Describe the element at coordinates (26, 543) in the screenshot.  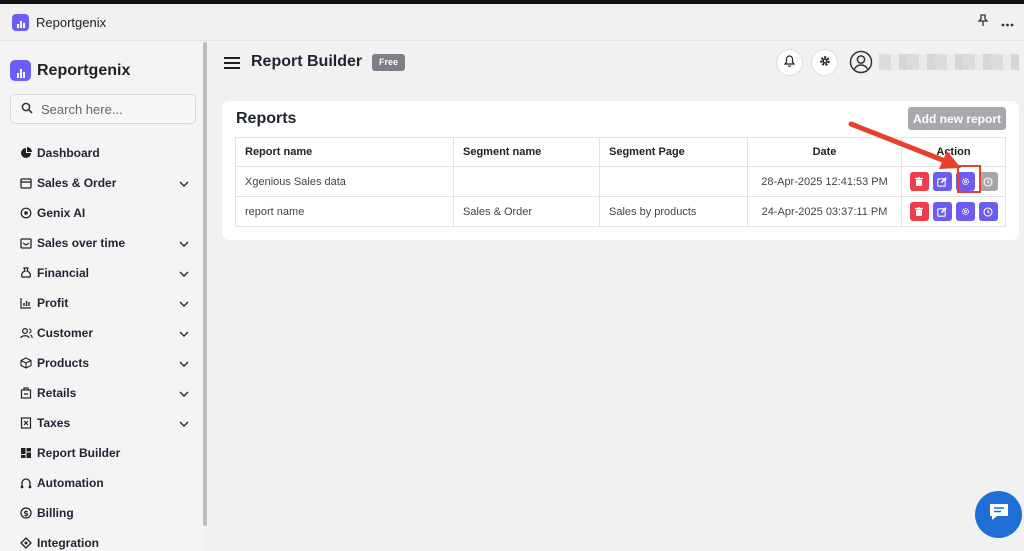
I see `integration-icon` at that location.